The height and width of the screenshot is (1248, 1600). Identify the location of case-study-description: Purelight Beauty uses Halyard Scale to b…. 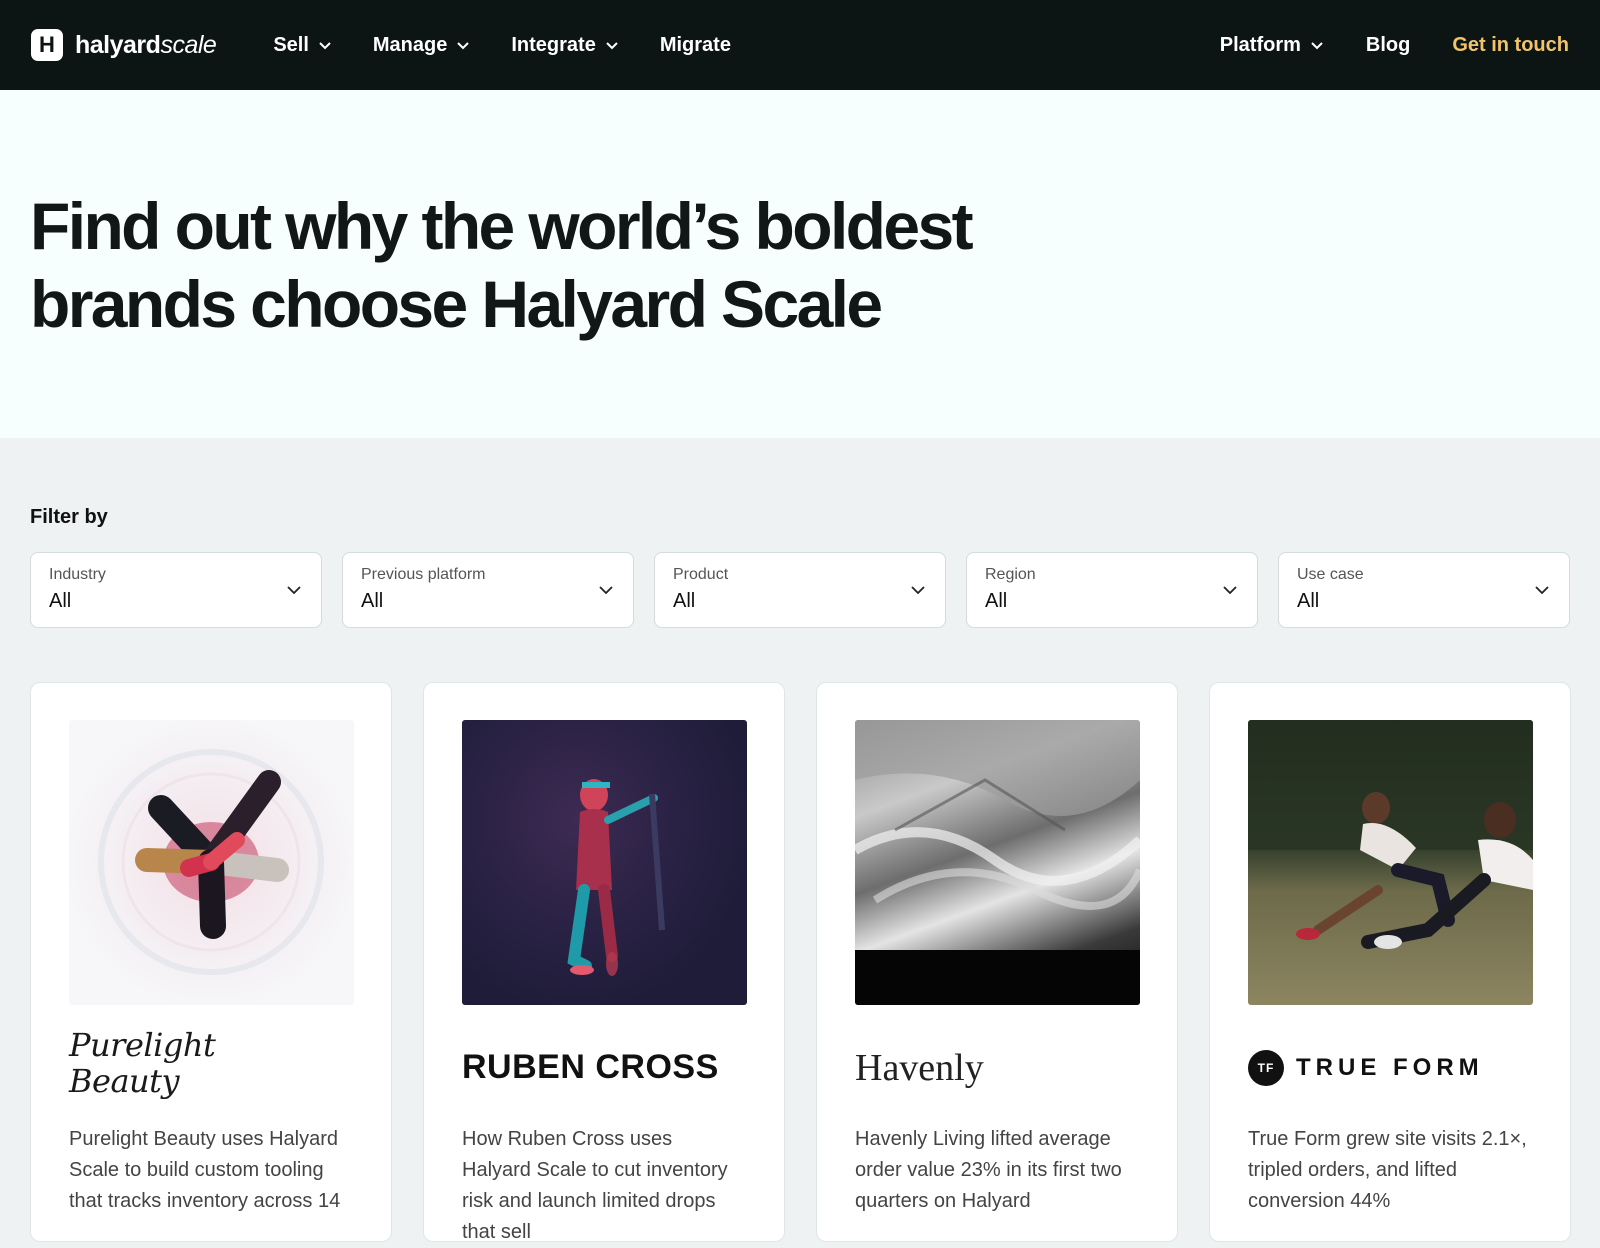
(205, 1170).